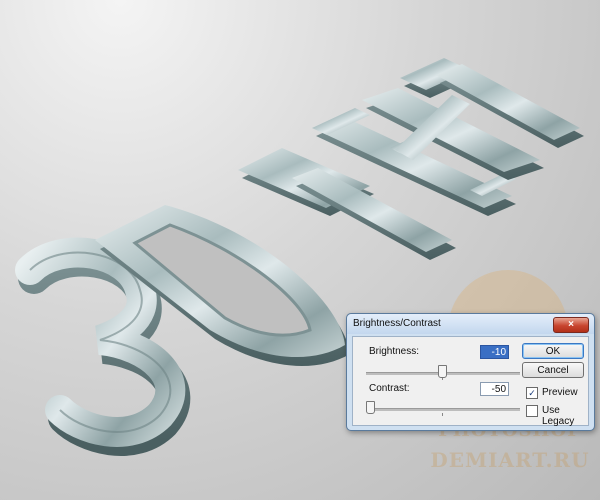  What do you see at coordinates (494, 389) in the screenshot?
I see `contrast-input` at bounding box center [494, 389].